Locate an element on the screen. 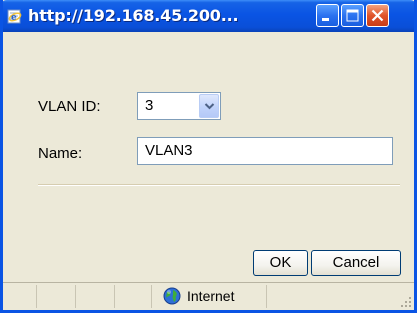 The height and width of the screenshot is (313, 417). status-bar: Internet is located at coordinates (208, 296).